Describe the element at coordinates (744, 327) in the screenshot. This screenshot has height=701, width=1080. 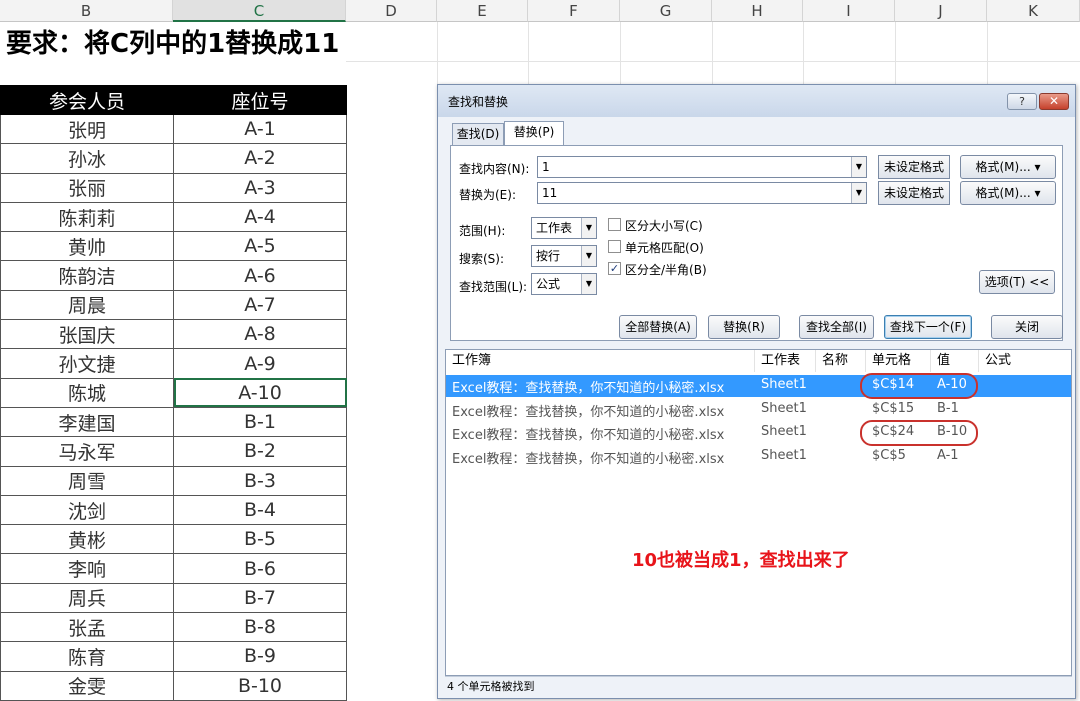
I see `replace-button: 替换(R)` at that location.